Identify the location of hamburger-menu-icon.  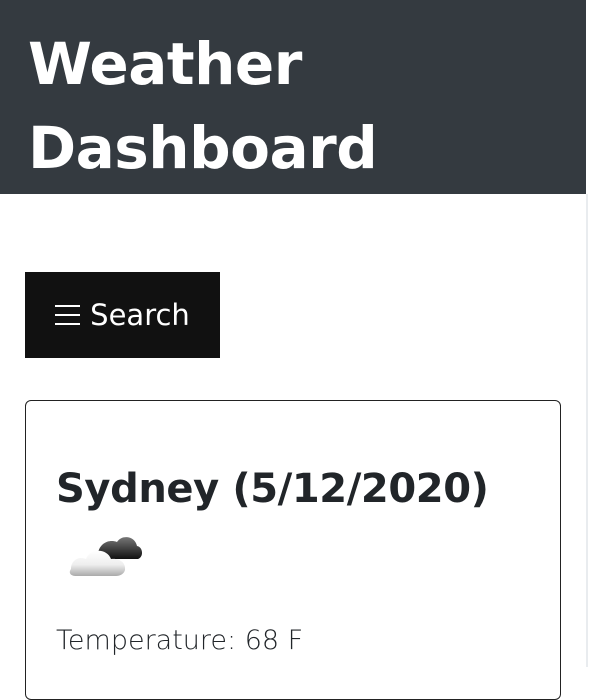
(68, 315).